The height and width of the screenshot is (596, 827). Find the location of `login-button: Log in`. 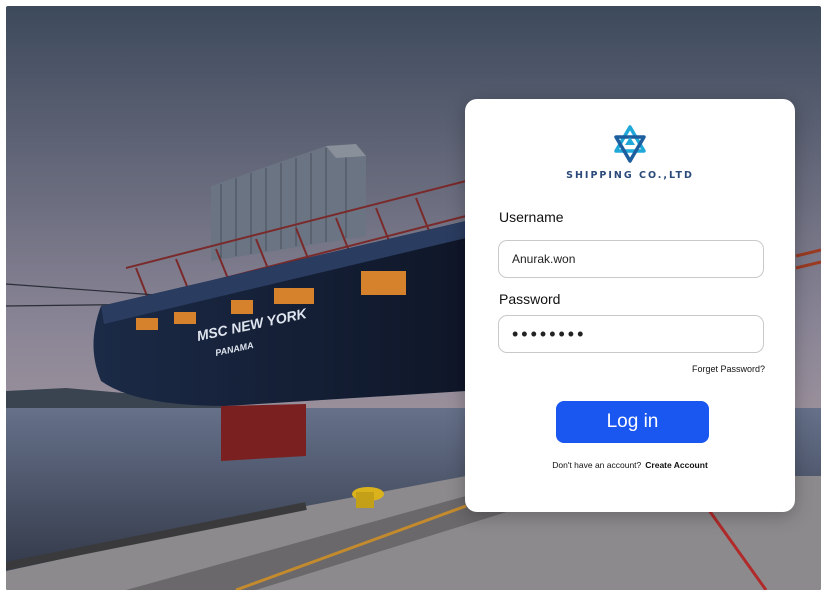

login-button: Log in is located at coordinates (632, 422).